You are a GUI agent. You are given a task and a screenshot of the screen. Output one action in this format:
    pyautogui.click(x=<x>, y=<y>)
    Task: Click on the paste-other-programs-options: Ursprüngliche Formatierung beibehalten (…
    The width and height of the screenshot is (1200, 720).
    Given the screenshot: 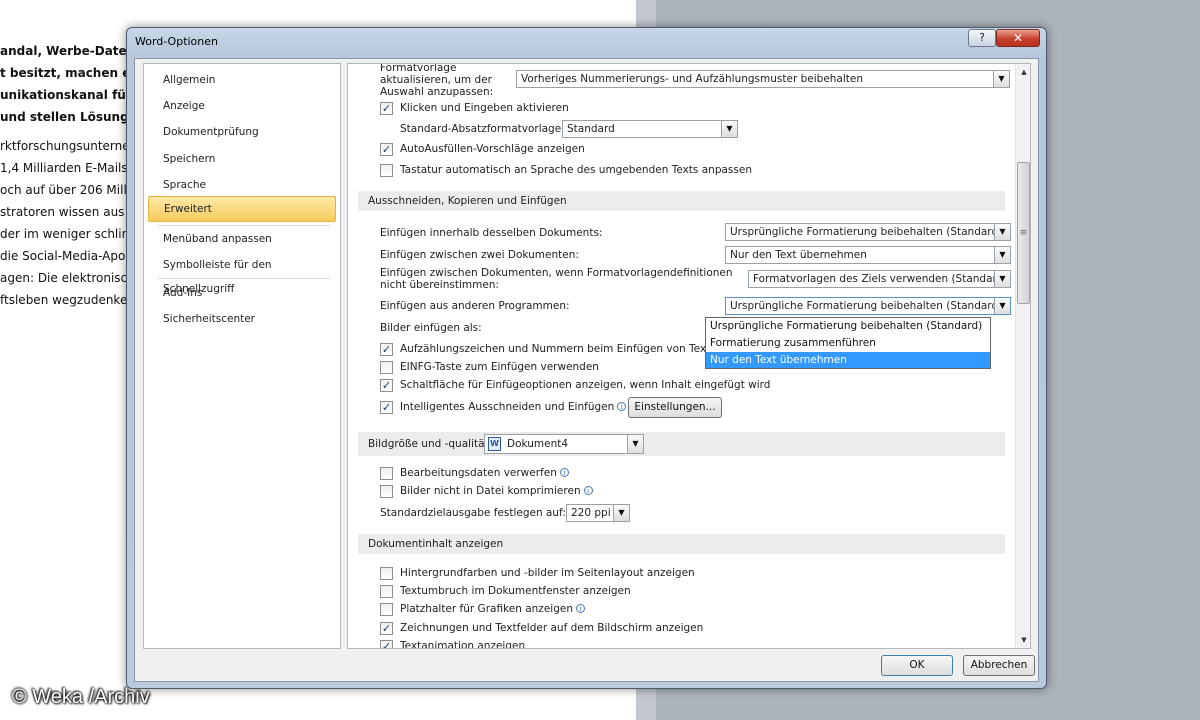 What is the action you would take?
    pyautogui.click(x=848, y=343)
    